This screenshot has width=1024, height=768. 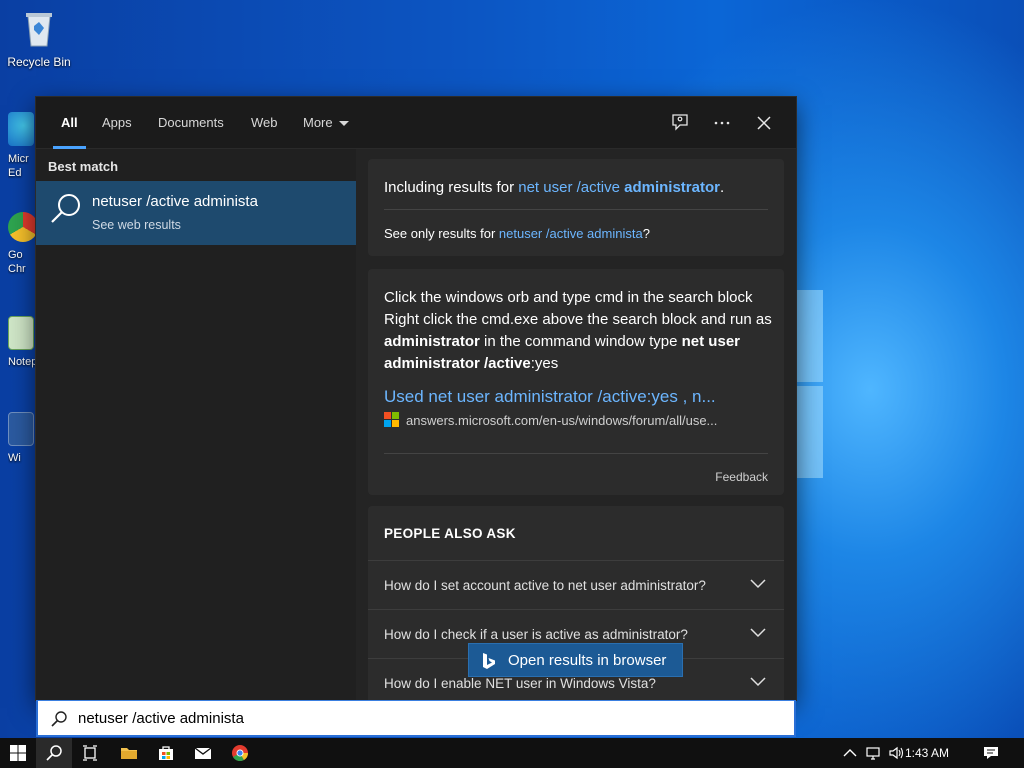 I want to click on more-options-icon, so click(x=722, y=123).